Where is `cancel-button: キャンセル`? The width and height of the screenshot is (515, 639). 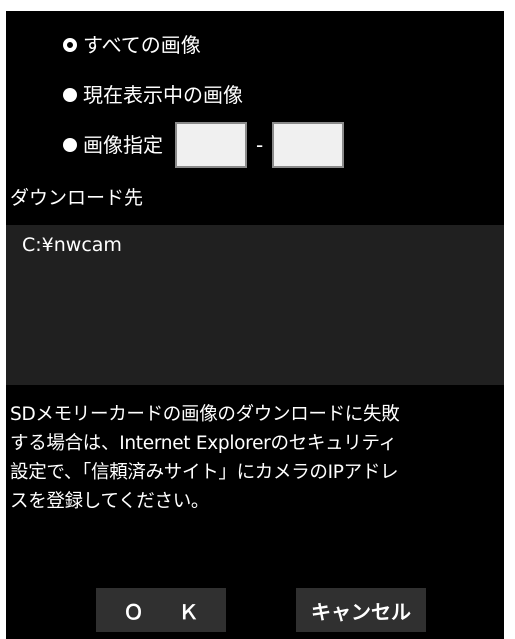 cancel-button: キャンセル is located at coordinates (361, 610).